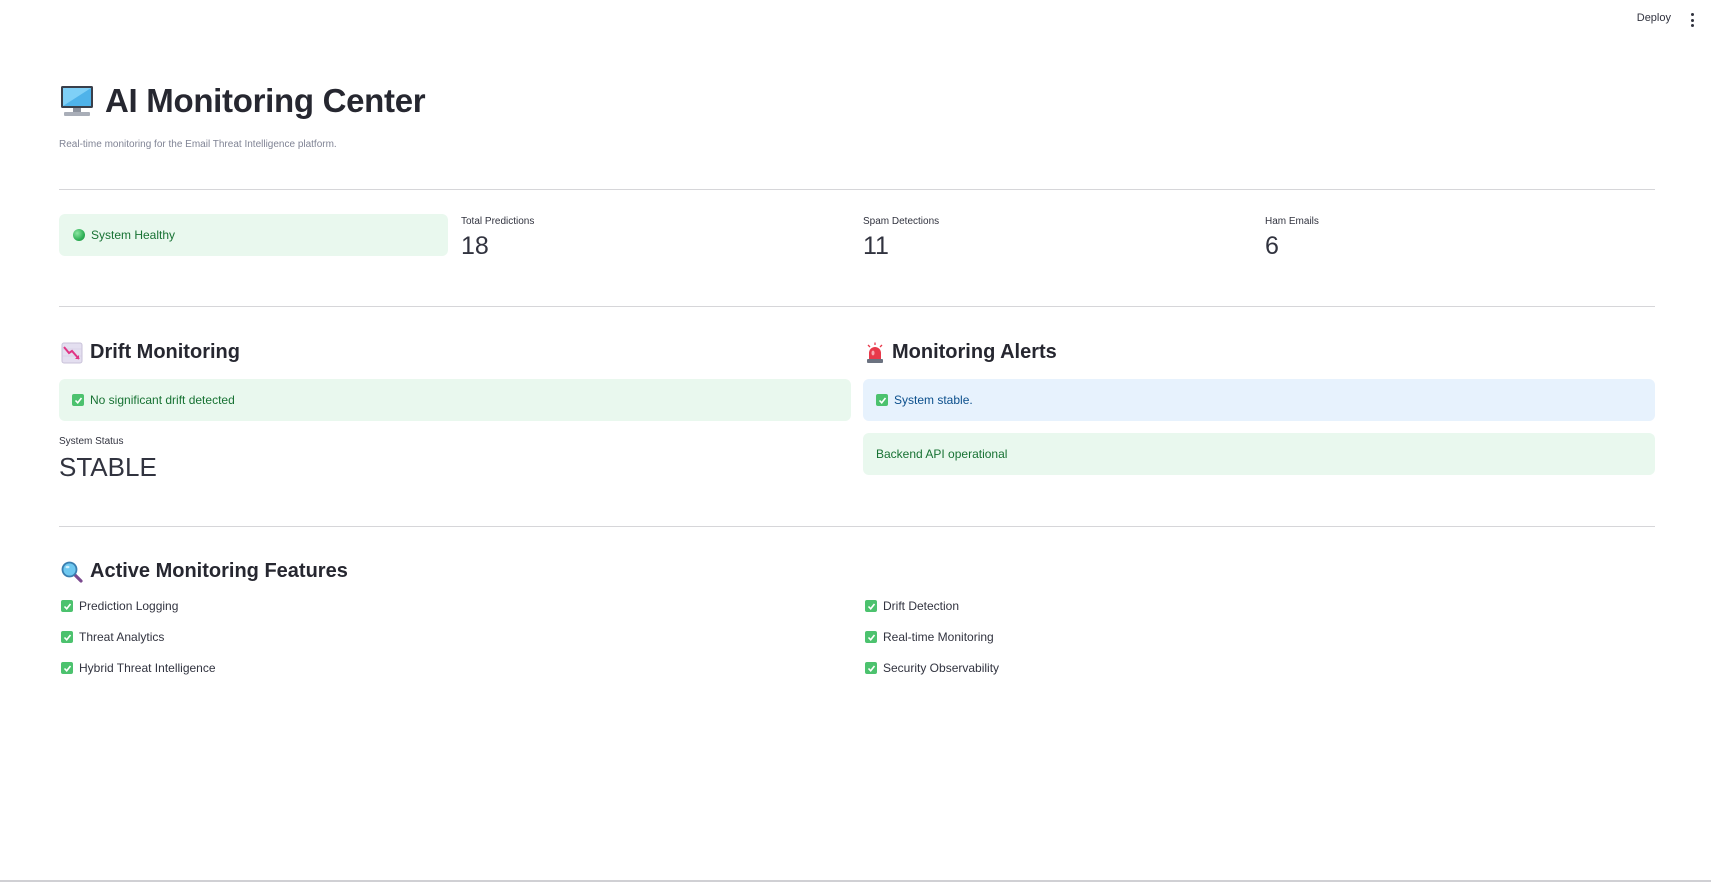  I want to click on green-circle-icon, so click(79, 235).